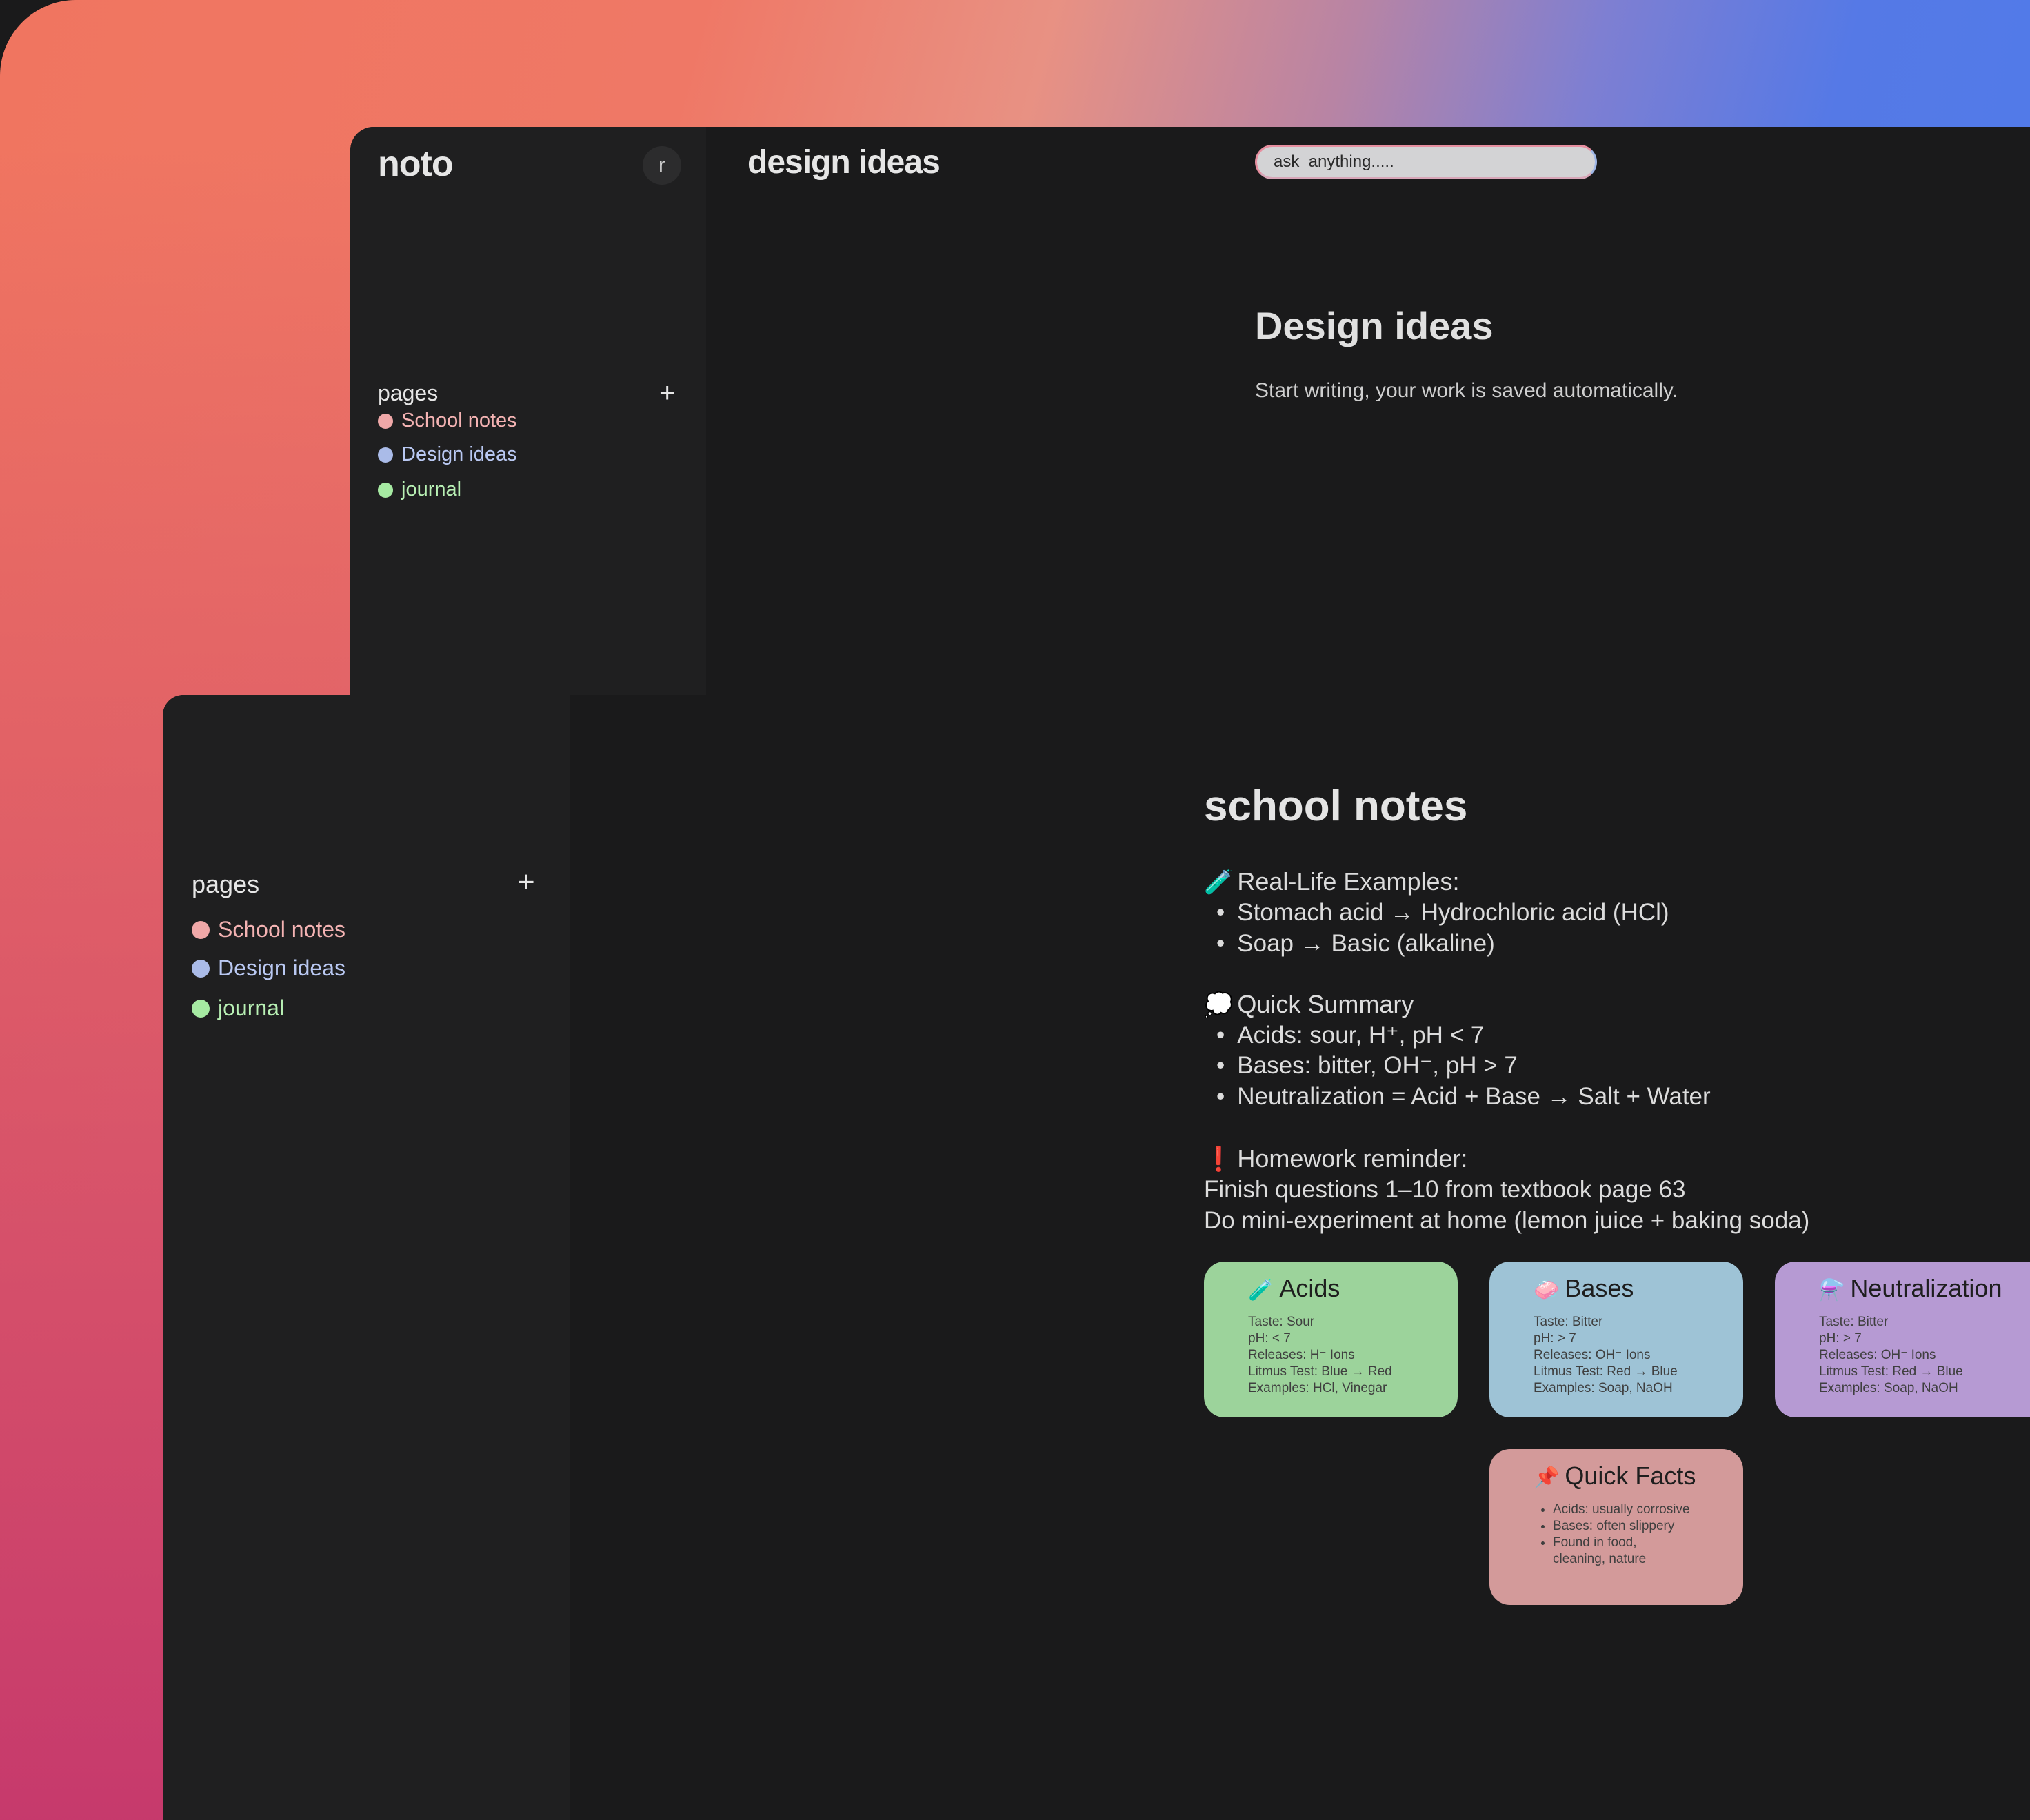  Describe the element at coordinates (1547, 1478) in the screenshot. I see `pushpin-icon: 📌` at that location.